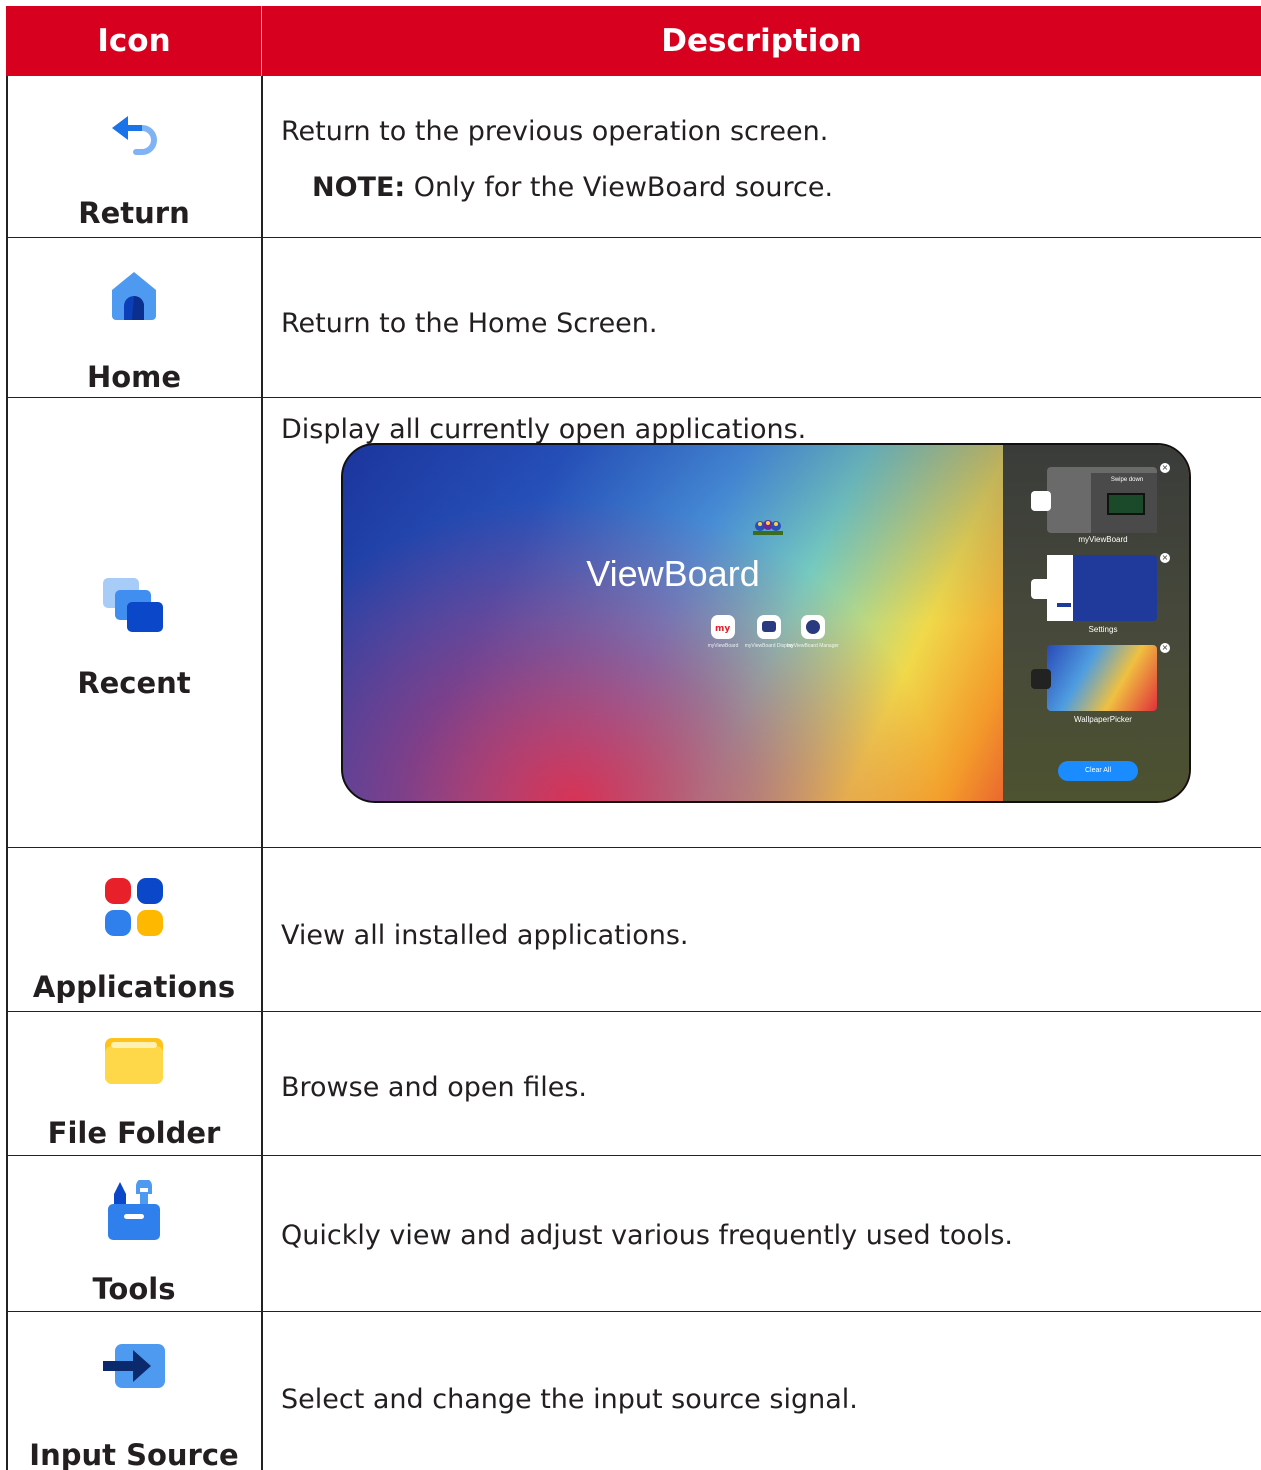  I want to click on recent-chip-settings, so click(1041, 589).